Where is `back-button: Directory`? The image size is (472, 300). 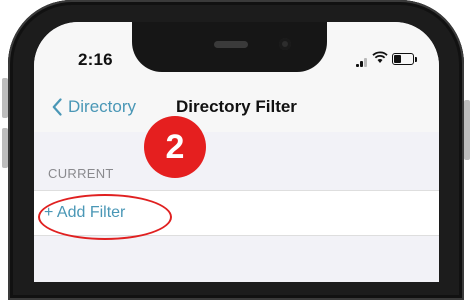
back-button: Directory is located at coordinates (94, 107).